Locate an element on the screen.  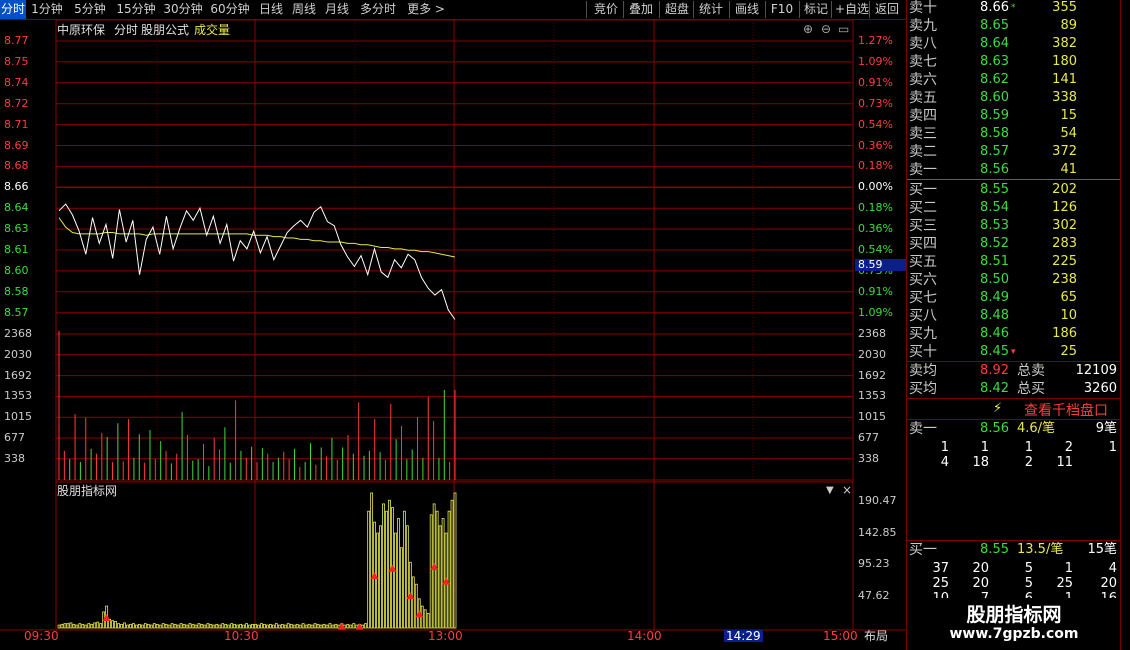
sub-panel-close-icon: × is located at coordinates (847, 490).